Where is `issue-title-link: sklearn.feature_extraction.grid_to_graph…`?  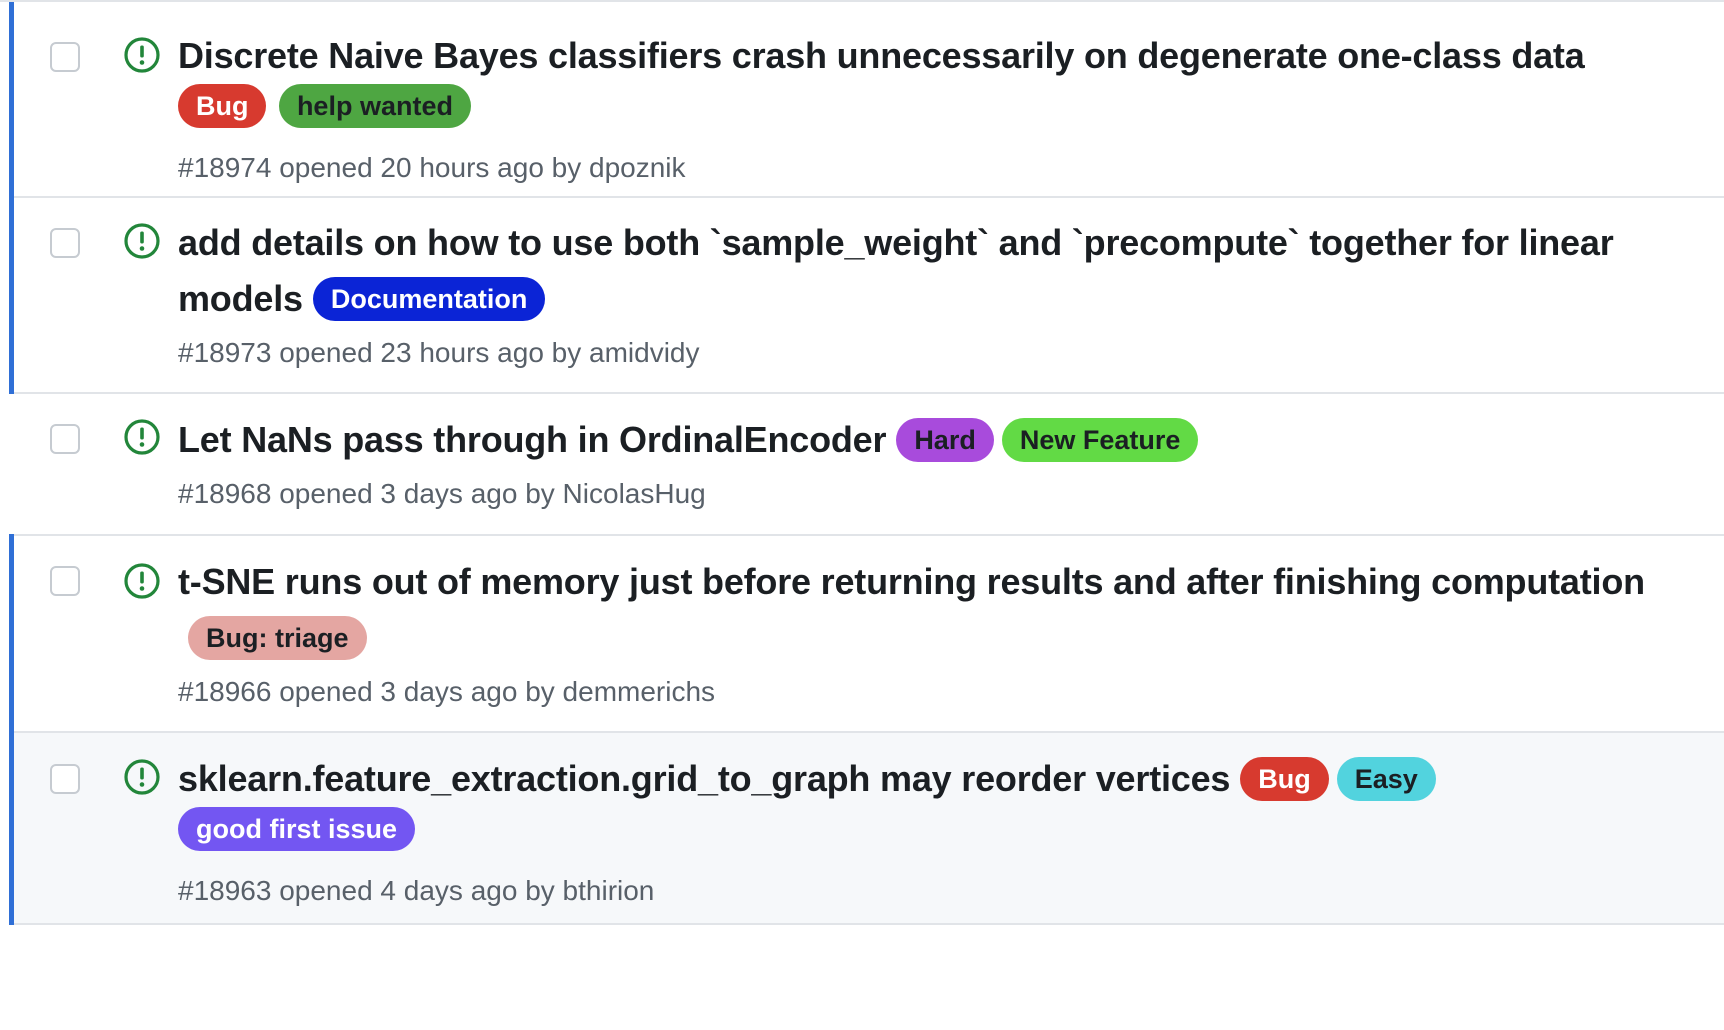 issue-title-link: sklearn.feature_extraction.grid_to_graph… is located at coordinates (704, 778).